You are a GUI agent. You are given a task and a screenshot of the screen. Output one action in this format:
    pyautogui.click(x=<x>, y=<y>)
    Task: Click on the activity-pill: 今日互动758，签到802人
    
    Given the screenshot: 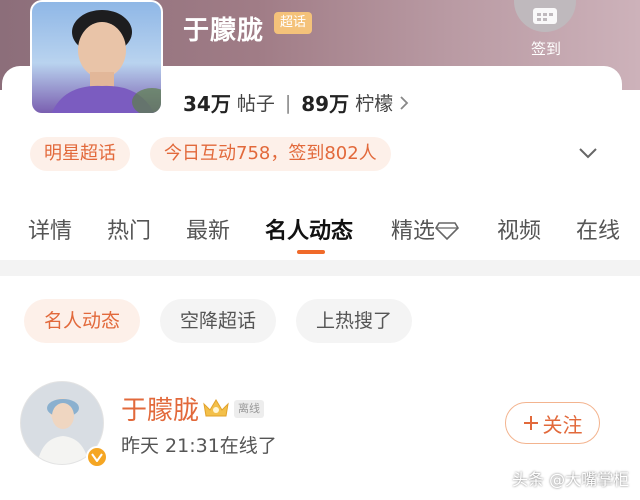 What is the action you would take?
    pyautogui.click(x=270, y=154)
    